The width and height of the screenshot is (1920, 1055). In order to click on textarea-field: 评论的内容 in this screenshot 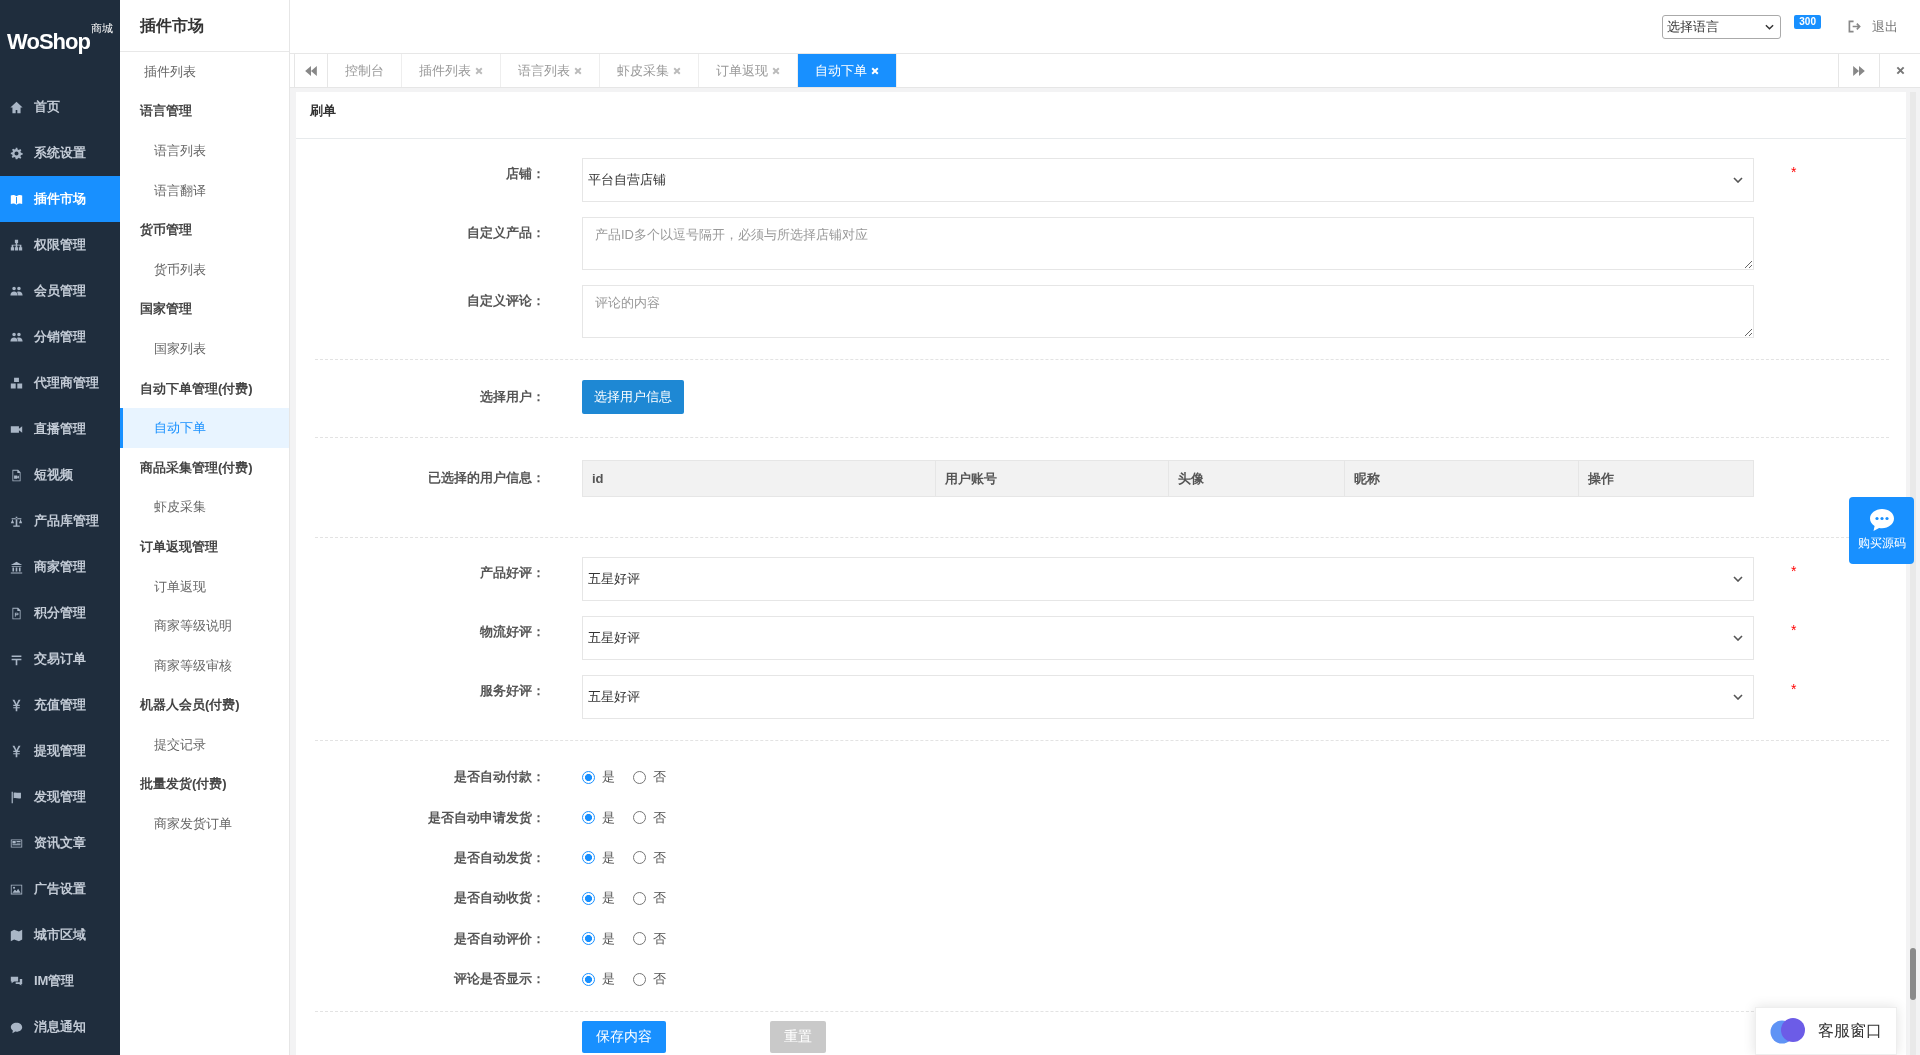, I will do `click(1168, 311)`.